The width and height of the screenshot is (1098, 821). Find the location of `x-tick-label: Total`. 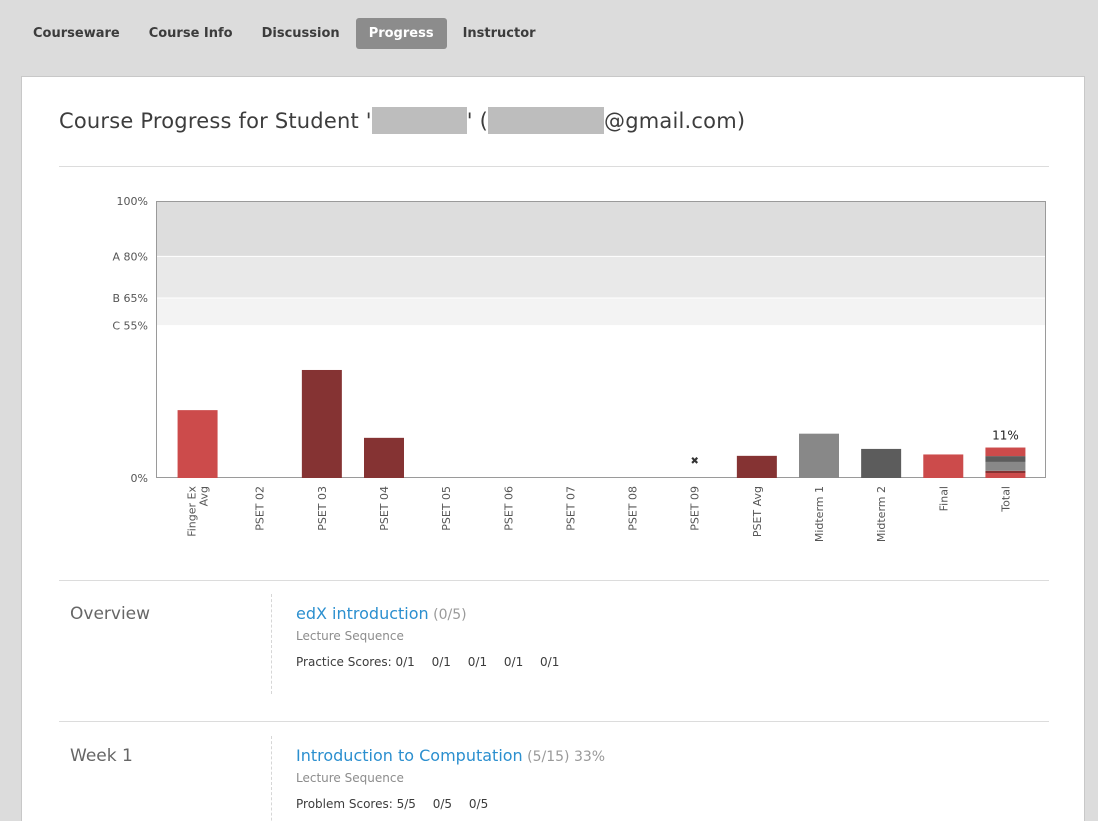

x-tick-label: Total is located at coordinates (1005, 499).